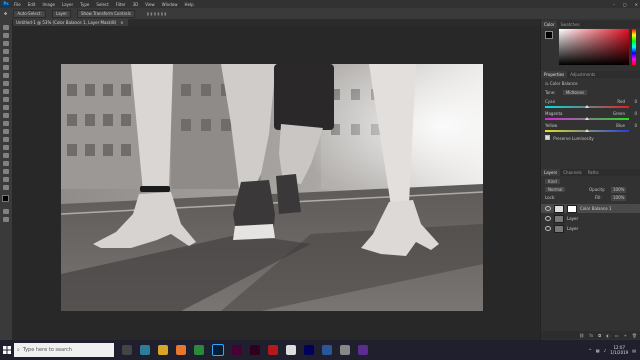  Describe the element at coordinates (6, 147) in the screenshot. I see `type-tool-icon` at that location.